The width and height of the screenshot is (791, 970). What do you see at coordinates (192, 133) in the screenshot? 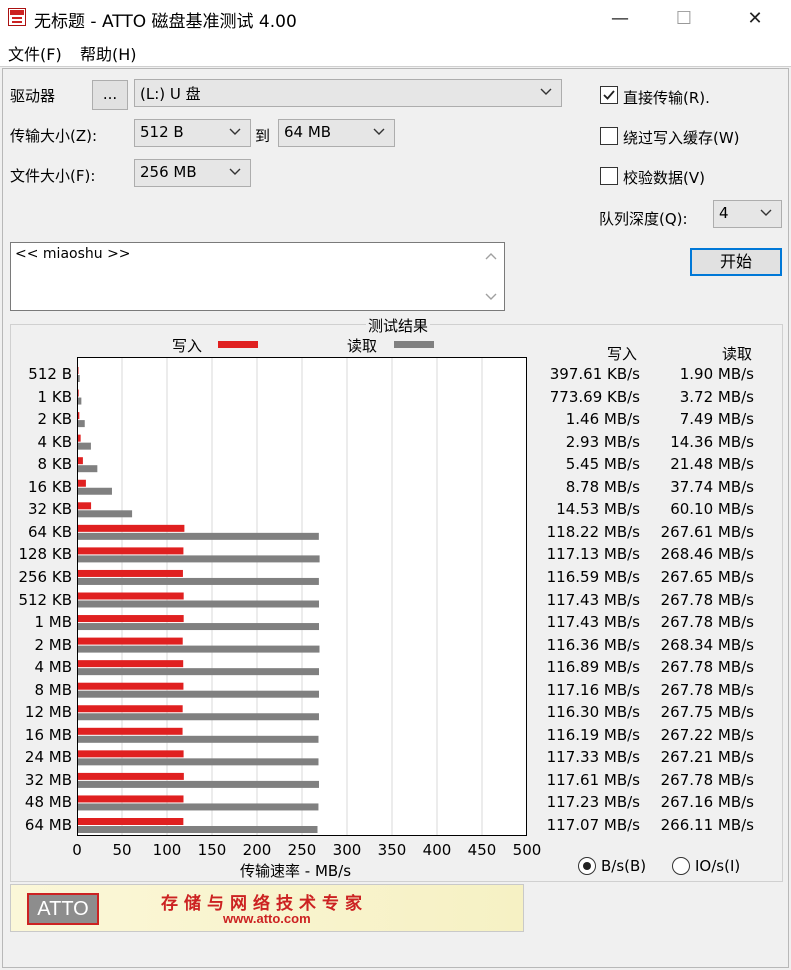
I see `transfer-from-select: 512 B` at bounding box center [192, 133].